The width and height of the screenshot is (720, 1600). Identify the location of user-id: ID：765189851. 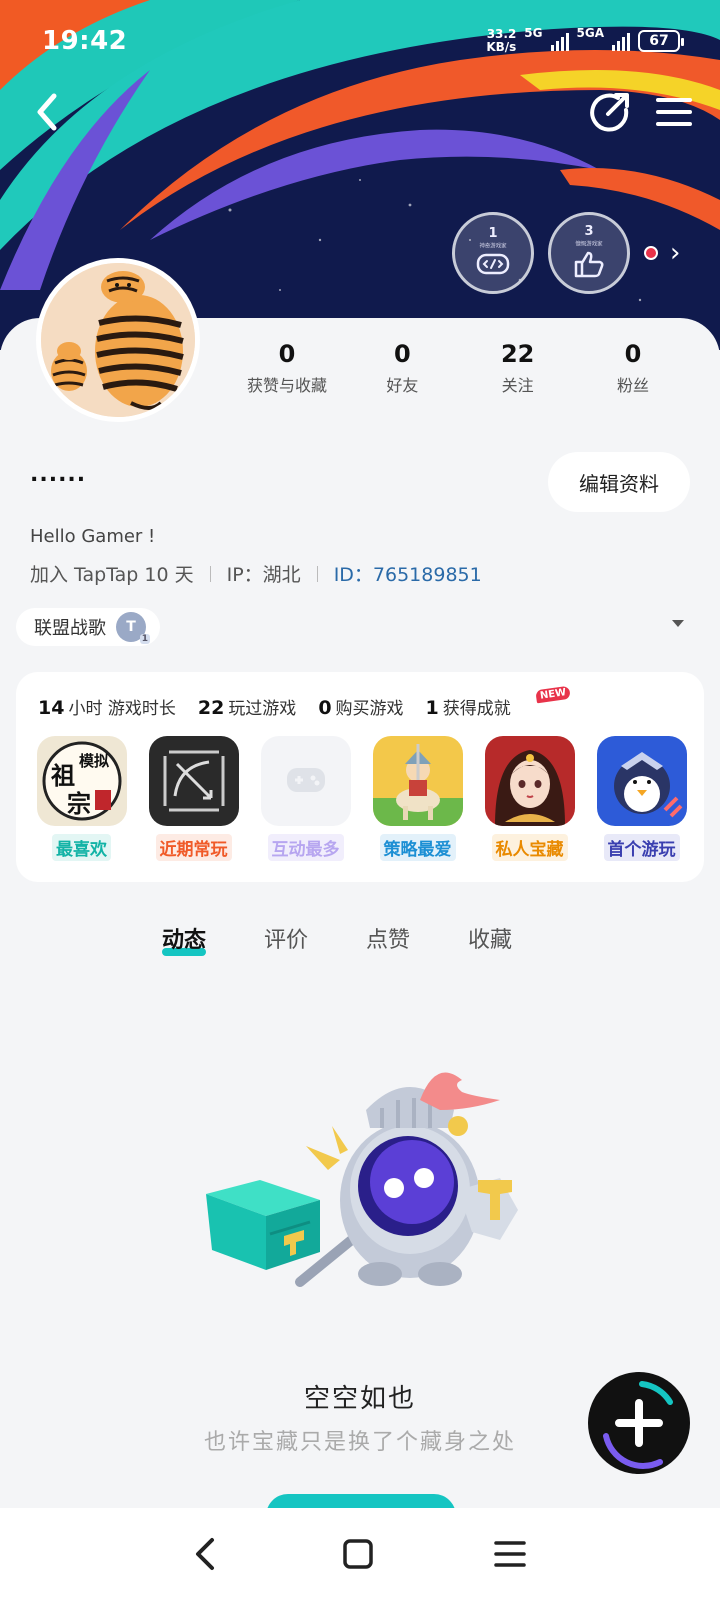
(408, 573).